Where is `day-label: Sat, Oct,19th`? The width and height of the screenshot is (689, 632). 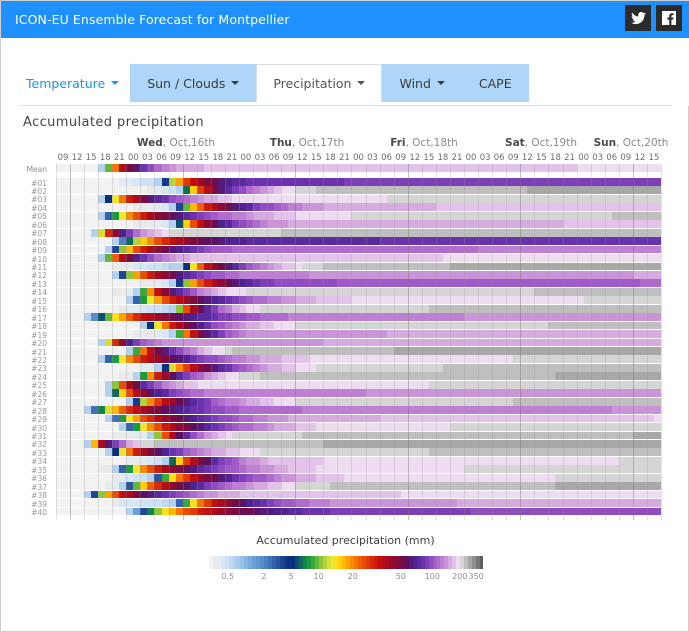 day-label: Sat, Oct,19th is located at coordinates (541, 143).